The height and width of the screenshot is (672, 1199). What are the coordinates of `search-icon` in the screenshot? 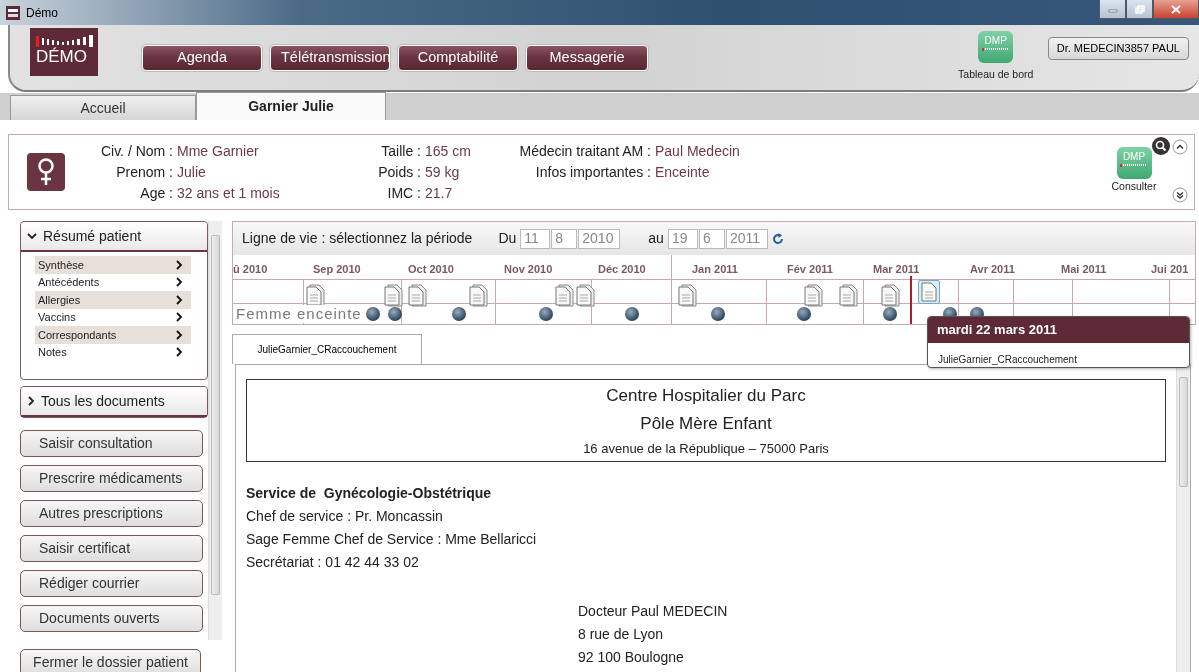 It's located at (1161, 146).